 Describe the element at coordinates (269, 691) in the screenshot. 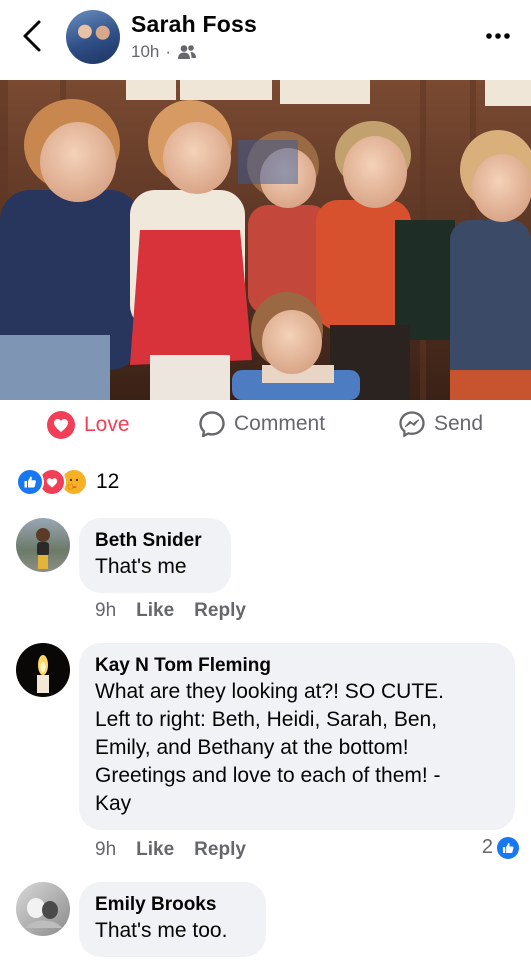

I see `comment-text-line: What are they looking at?! SO CUTE.` at that location.